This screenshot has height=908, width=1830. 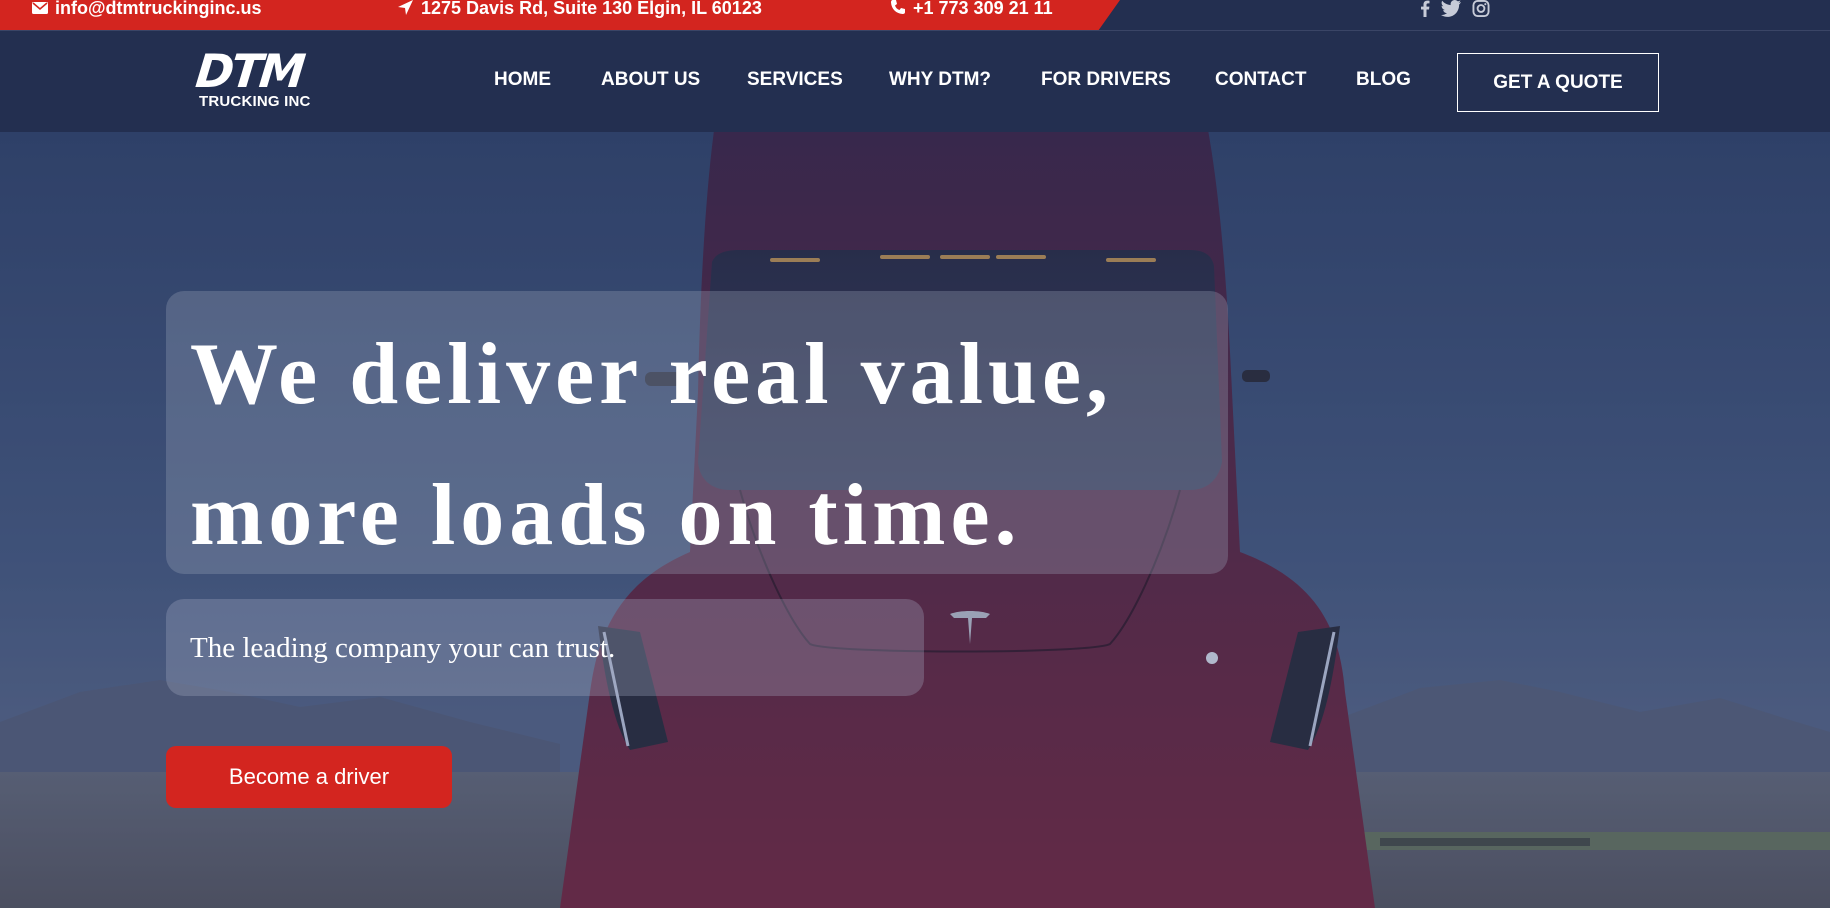 What do you see at coordinates (1383, 80) in the screenshot?
I see `nav-item-blog: BLOG` at bounding box center [1383, 80].